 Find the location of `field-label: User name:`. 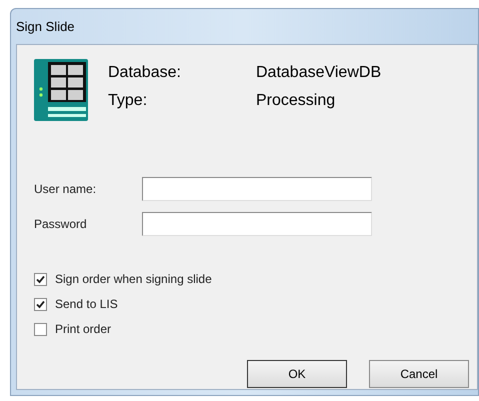

field-label: User name: is located at coordinates (66, 189).